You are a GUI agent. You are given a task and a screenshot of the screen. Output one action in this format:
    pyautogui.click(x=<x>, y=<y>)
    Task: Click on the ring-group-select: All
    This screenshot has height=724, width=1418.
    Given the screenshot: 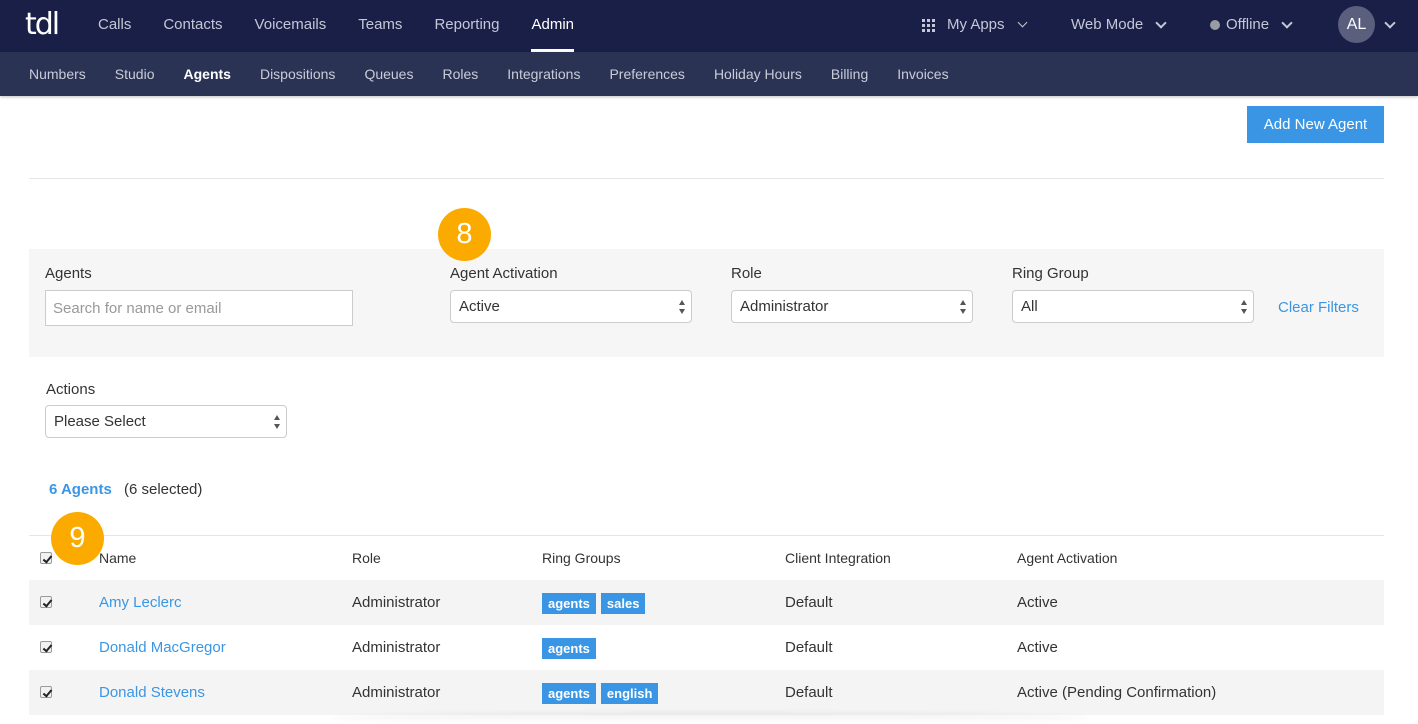 What is the action you would take?
    pyautogui.click(x=1133, y=306)
    